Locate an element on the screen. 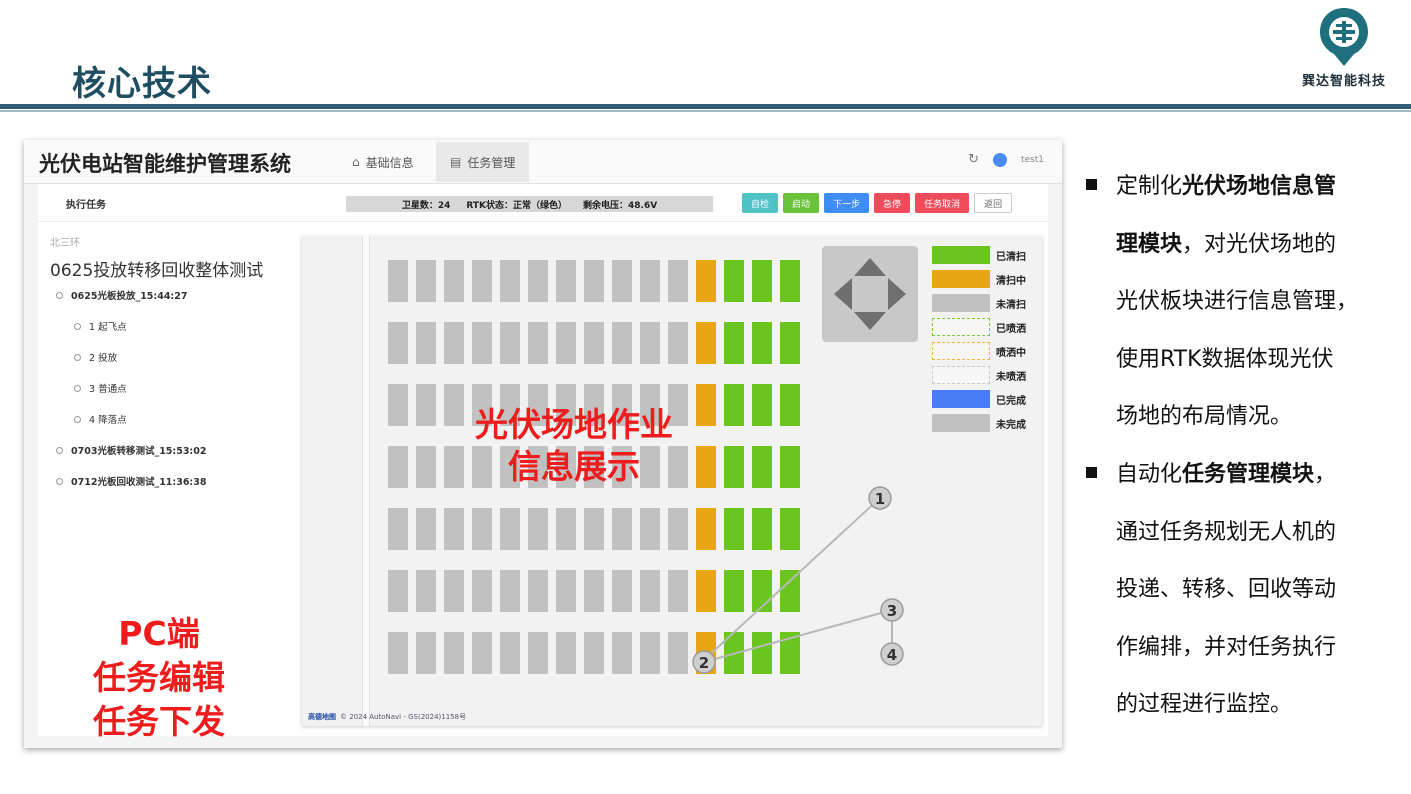 This screenshot has height=794, width=1411. svg-text: 3 is located at coordinates (892, 611).